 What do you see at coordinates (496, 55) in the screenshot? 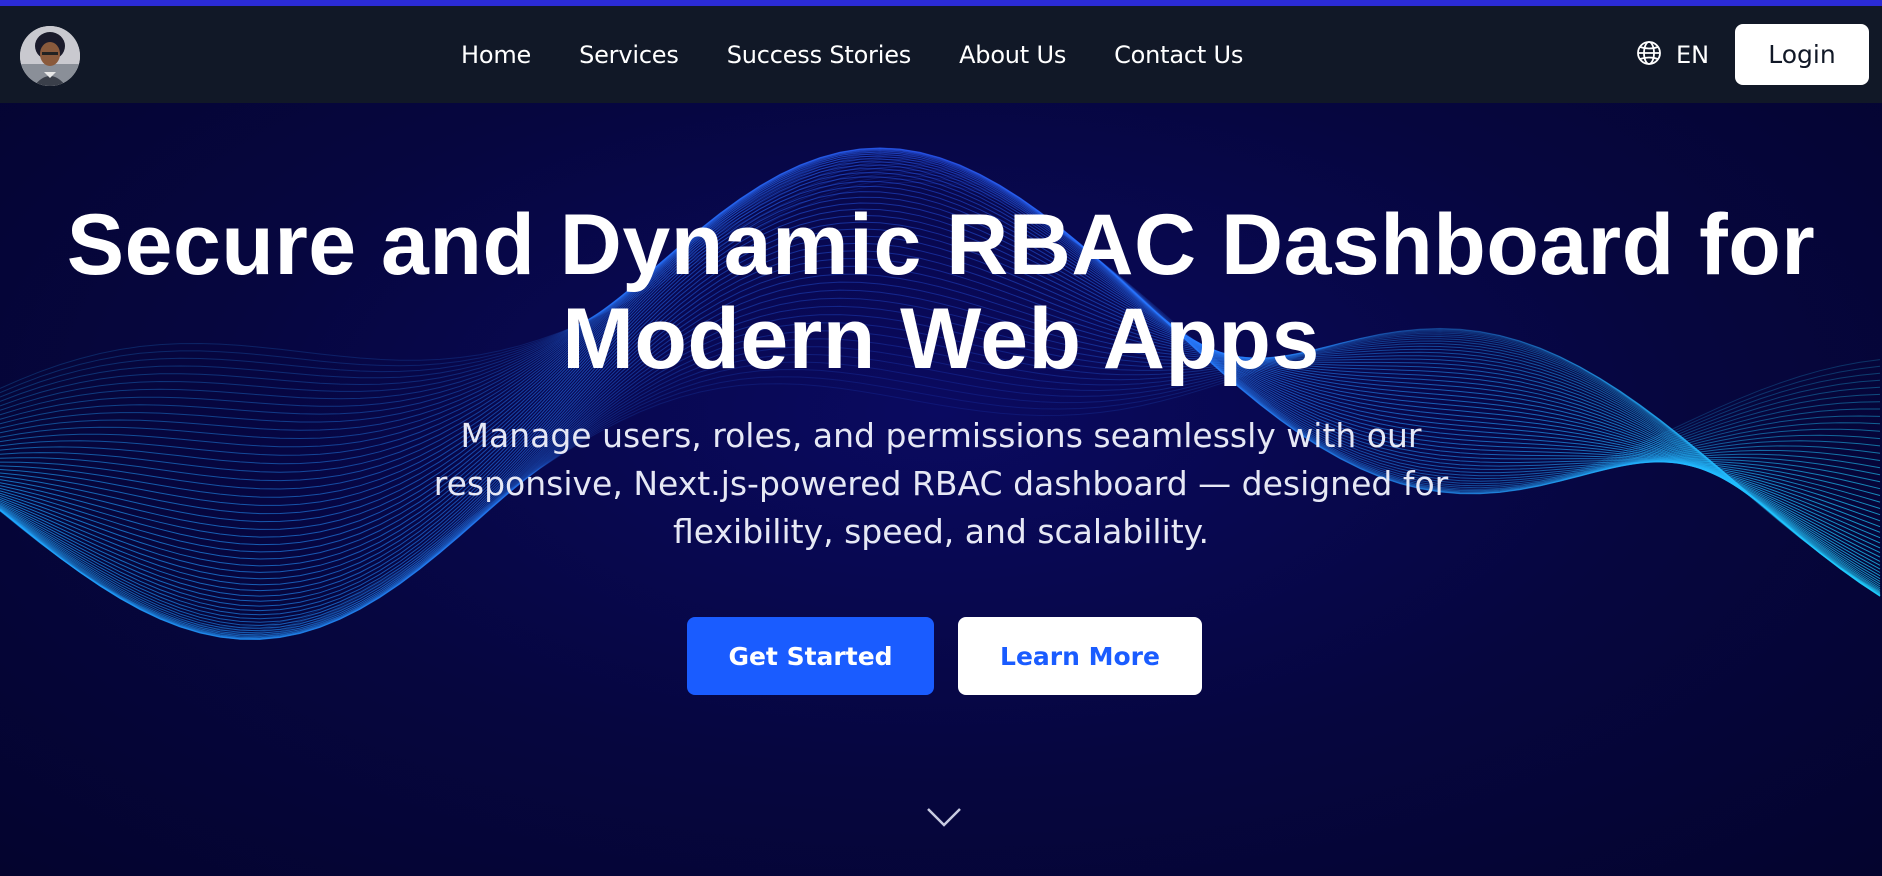
I see `nav-home: Home` at bounding box center [496, 55].